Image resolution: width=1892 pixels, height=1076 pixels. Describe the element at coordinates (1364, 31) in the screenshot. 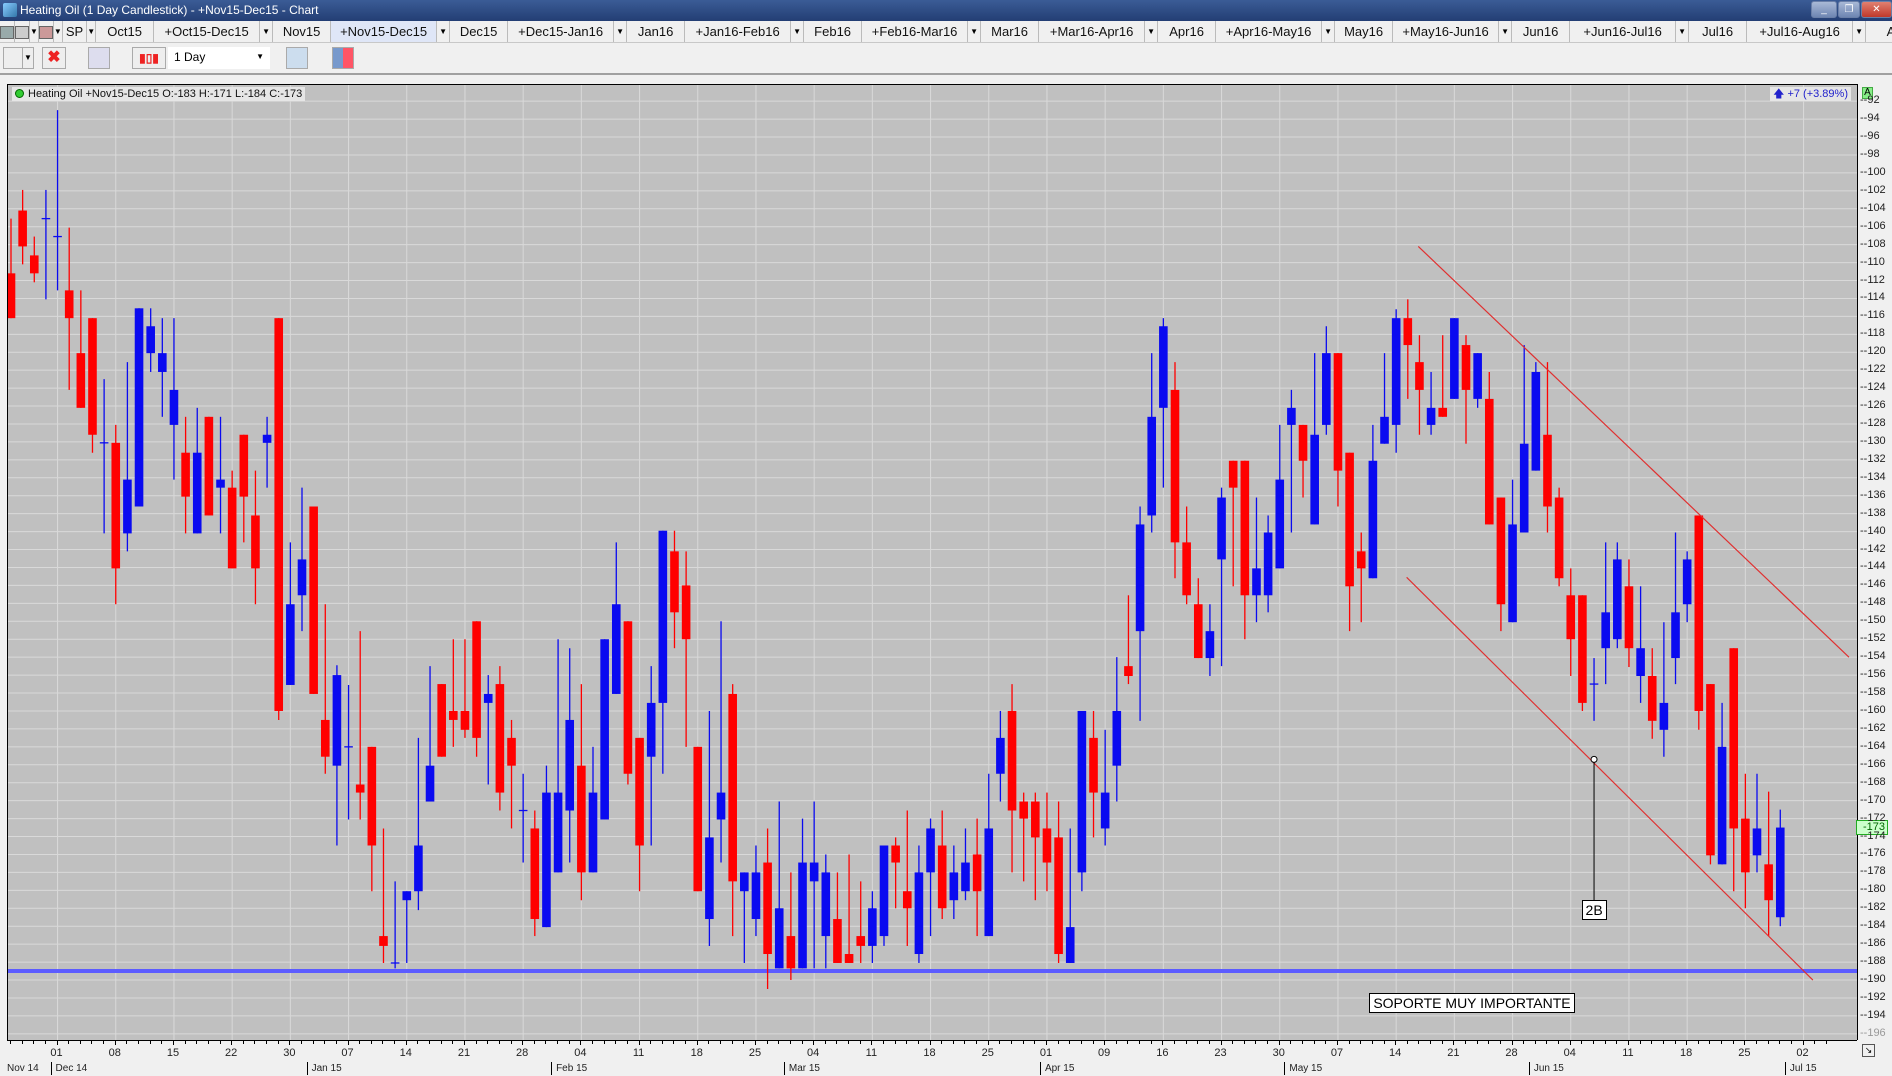

I see `tab-may16: May16` at that location.